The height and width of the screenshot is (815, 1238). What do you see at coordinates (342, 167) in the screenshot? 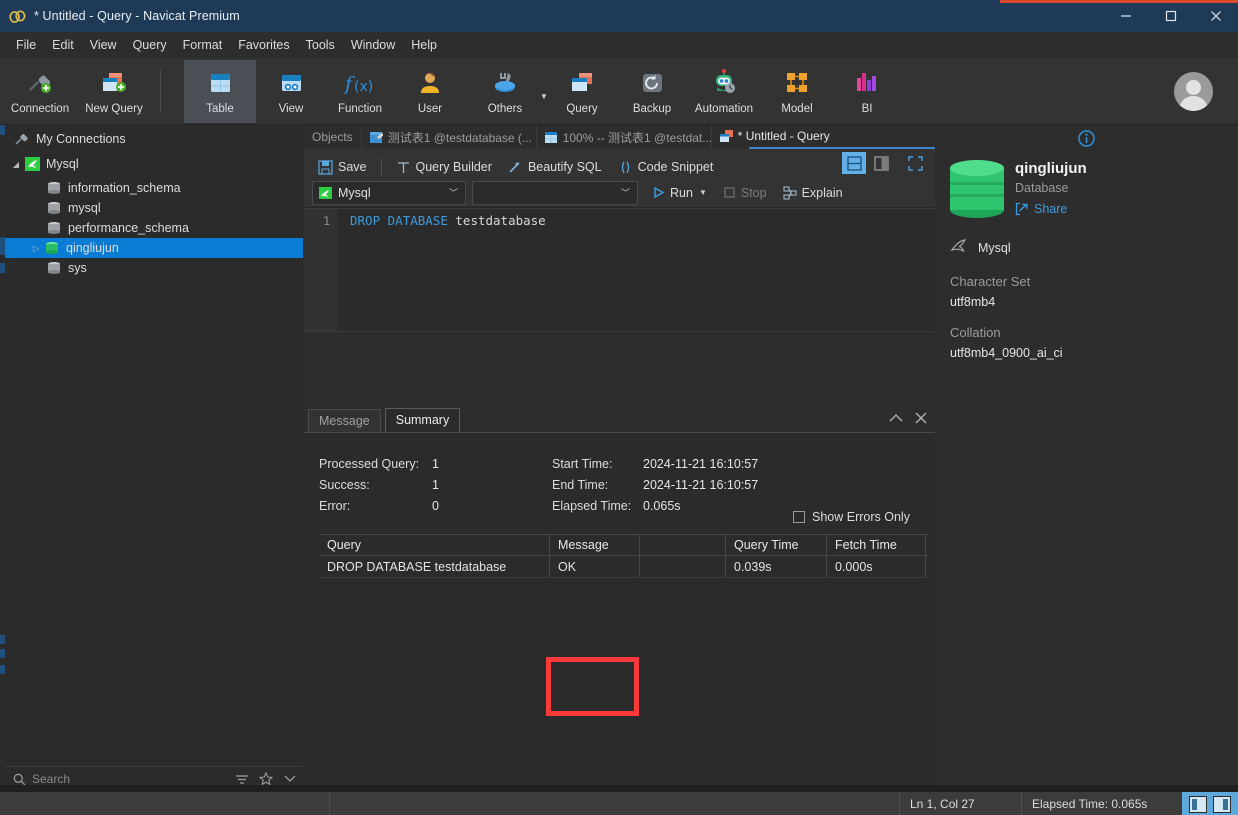
I see `save-button: Save` at bounding box center [342, 167].